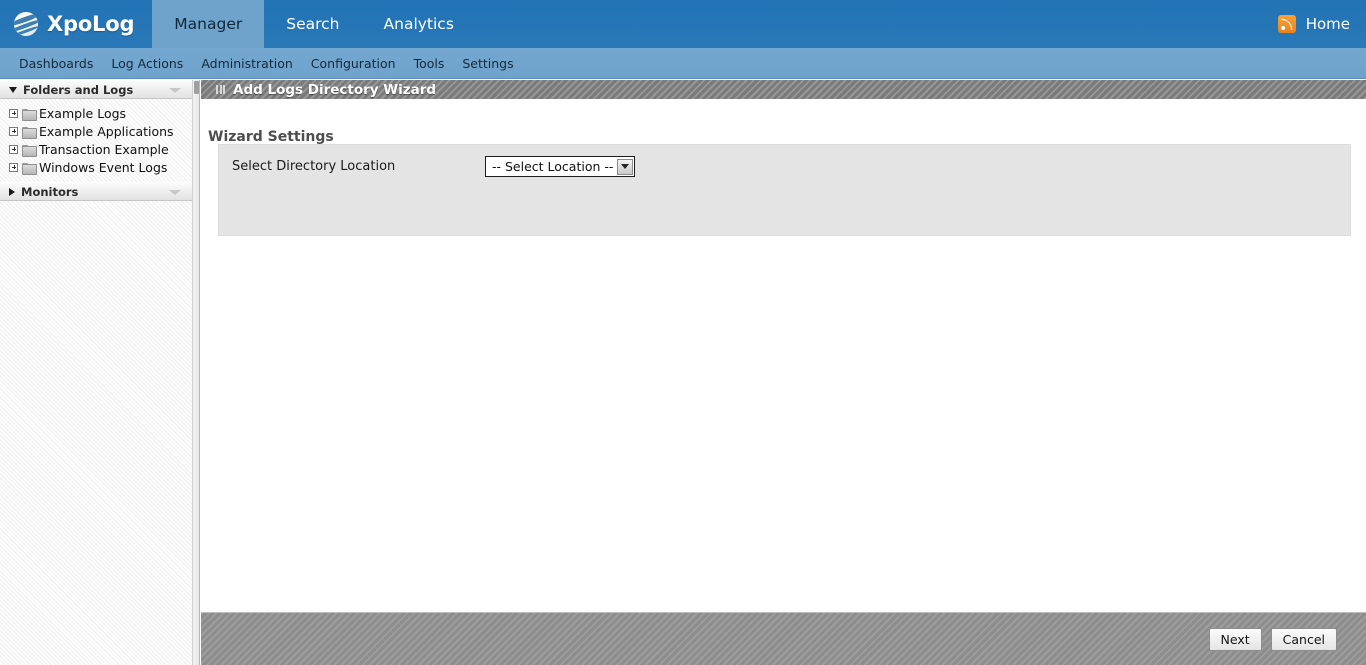 The width and height of the screenshot is (1366, 665). I want to click on sidebar-section-monitors: Monitors, so click(99, 191).